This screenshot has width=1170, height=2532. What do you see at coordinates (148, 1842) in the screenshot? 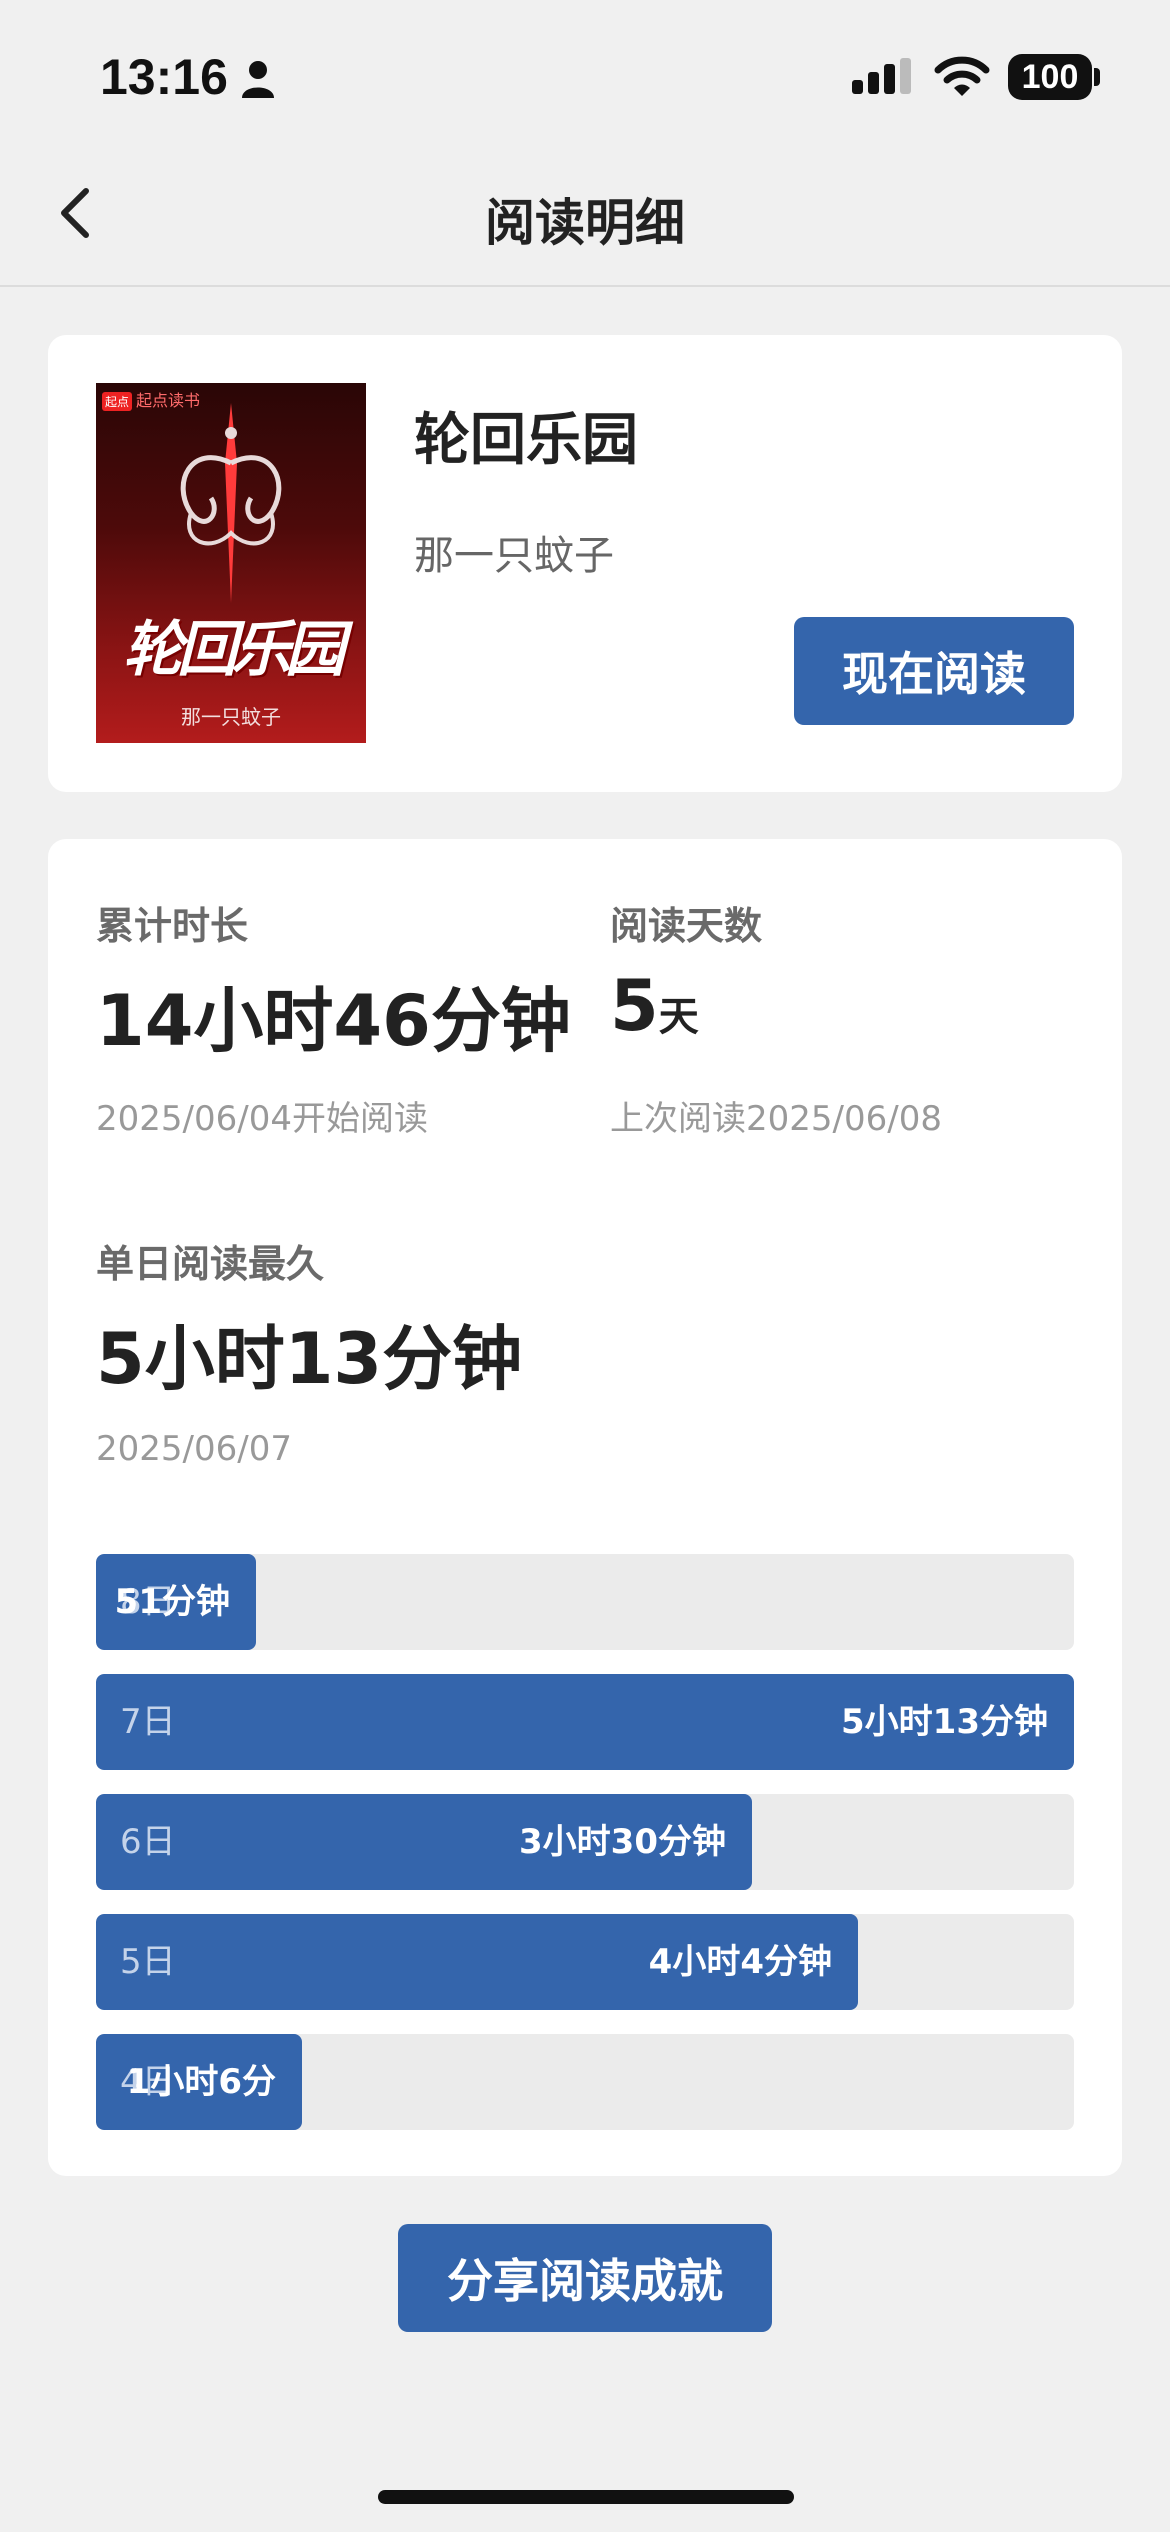
I see `daily-bar-day: 6日` at bounding box center [148, 1842].